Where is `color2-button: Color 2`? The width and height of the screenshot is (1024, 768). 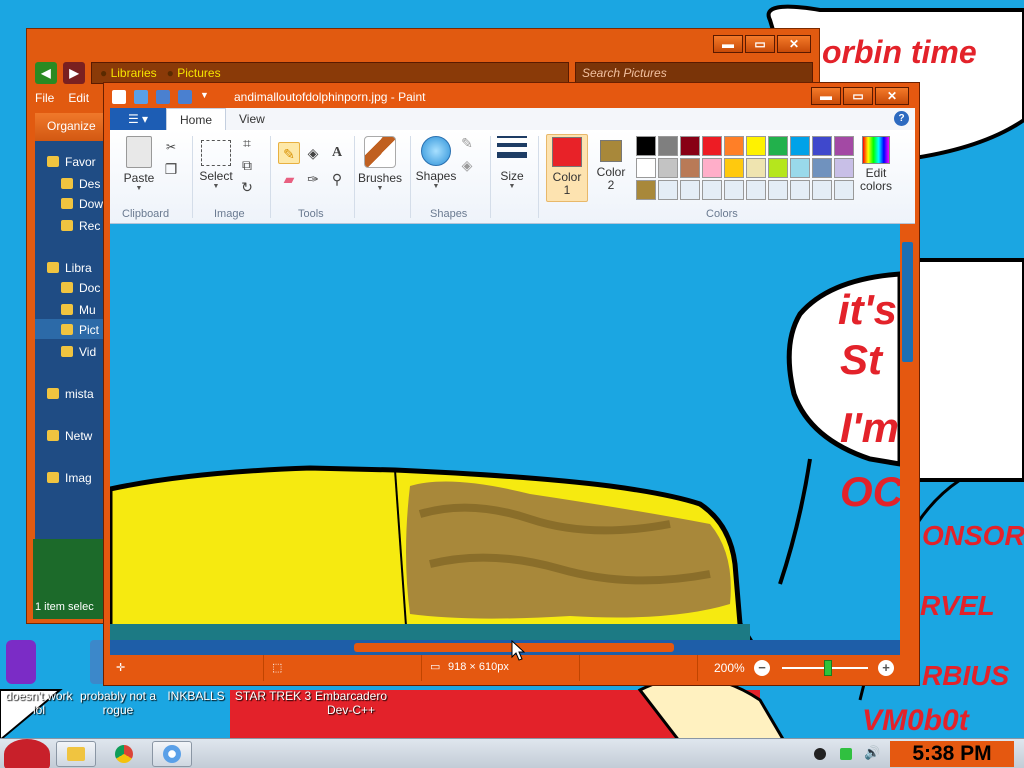
color2-button: Color 2 is located at coordinates (611, 168).